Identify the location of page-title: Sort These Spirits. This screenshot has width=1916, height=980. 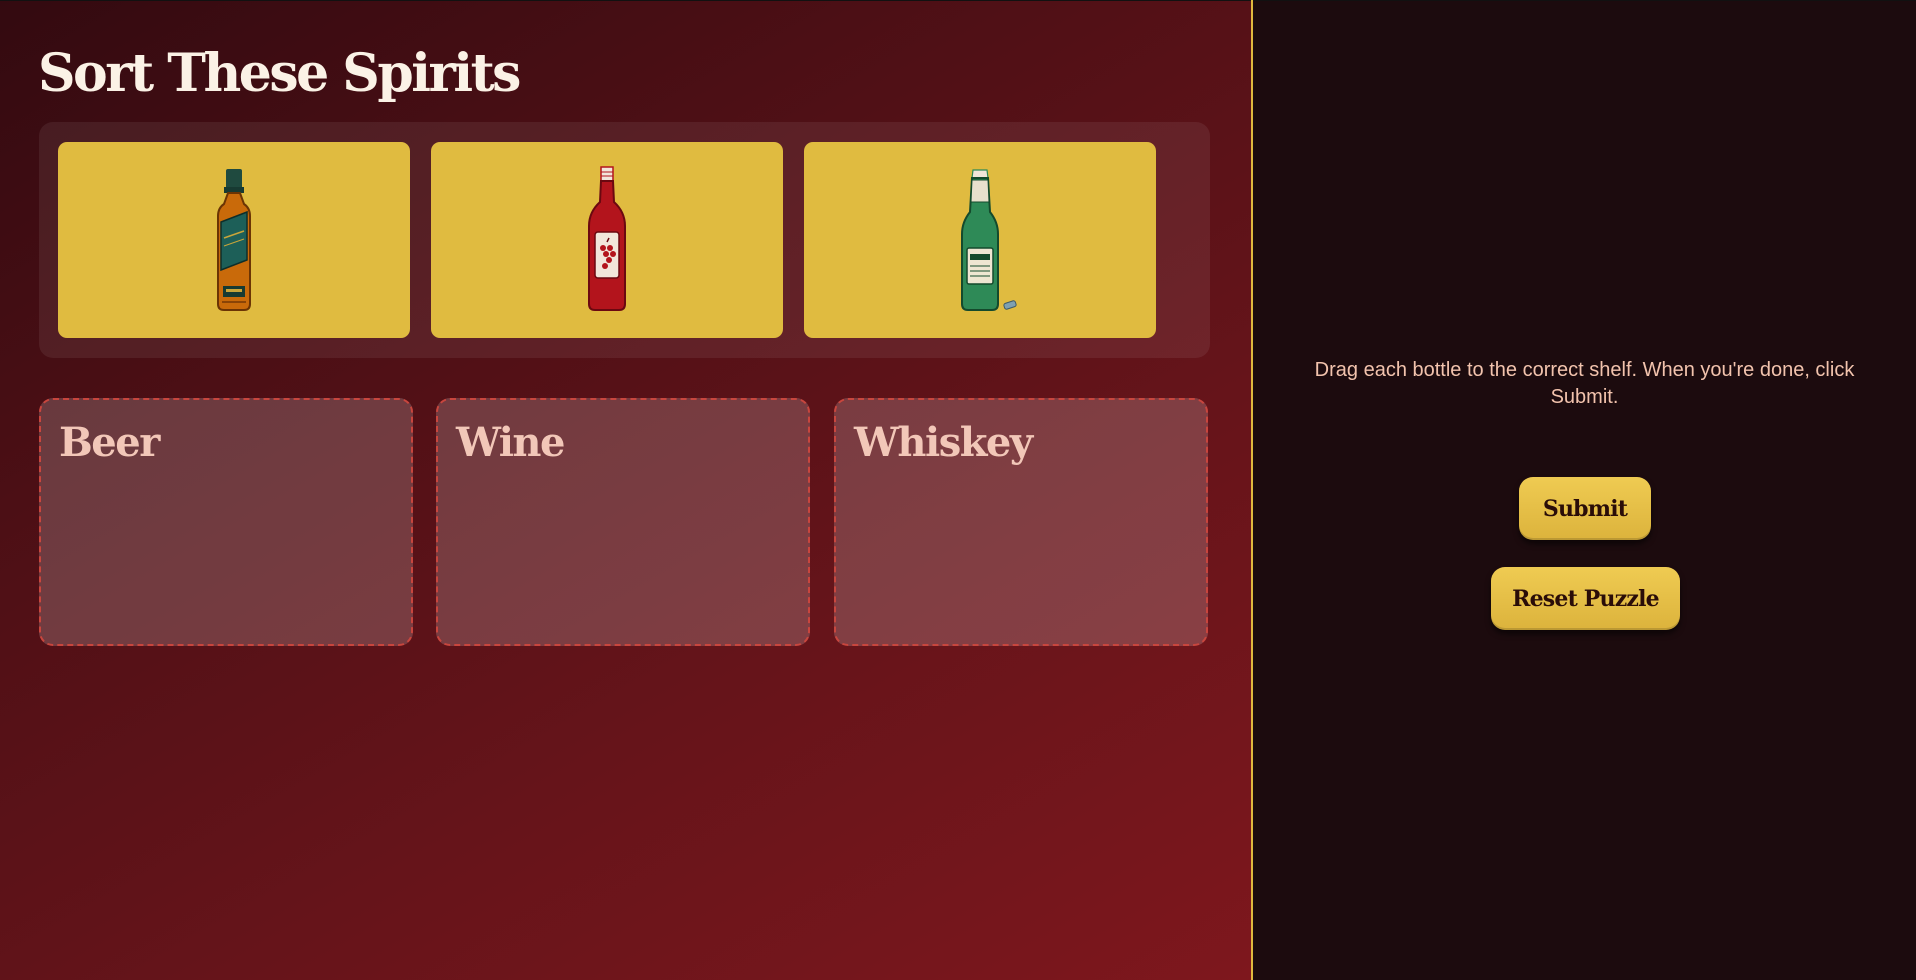
(279, 73).